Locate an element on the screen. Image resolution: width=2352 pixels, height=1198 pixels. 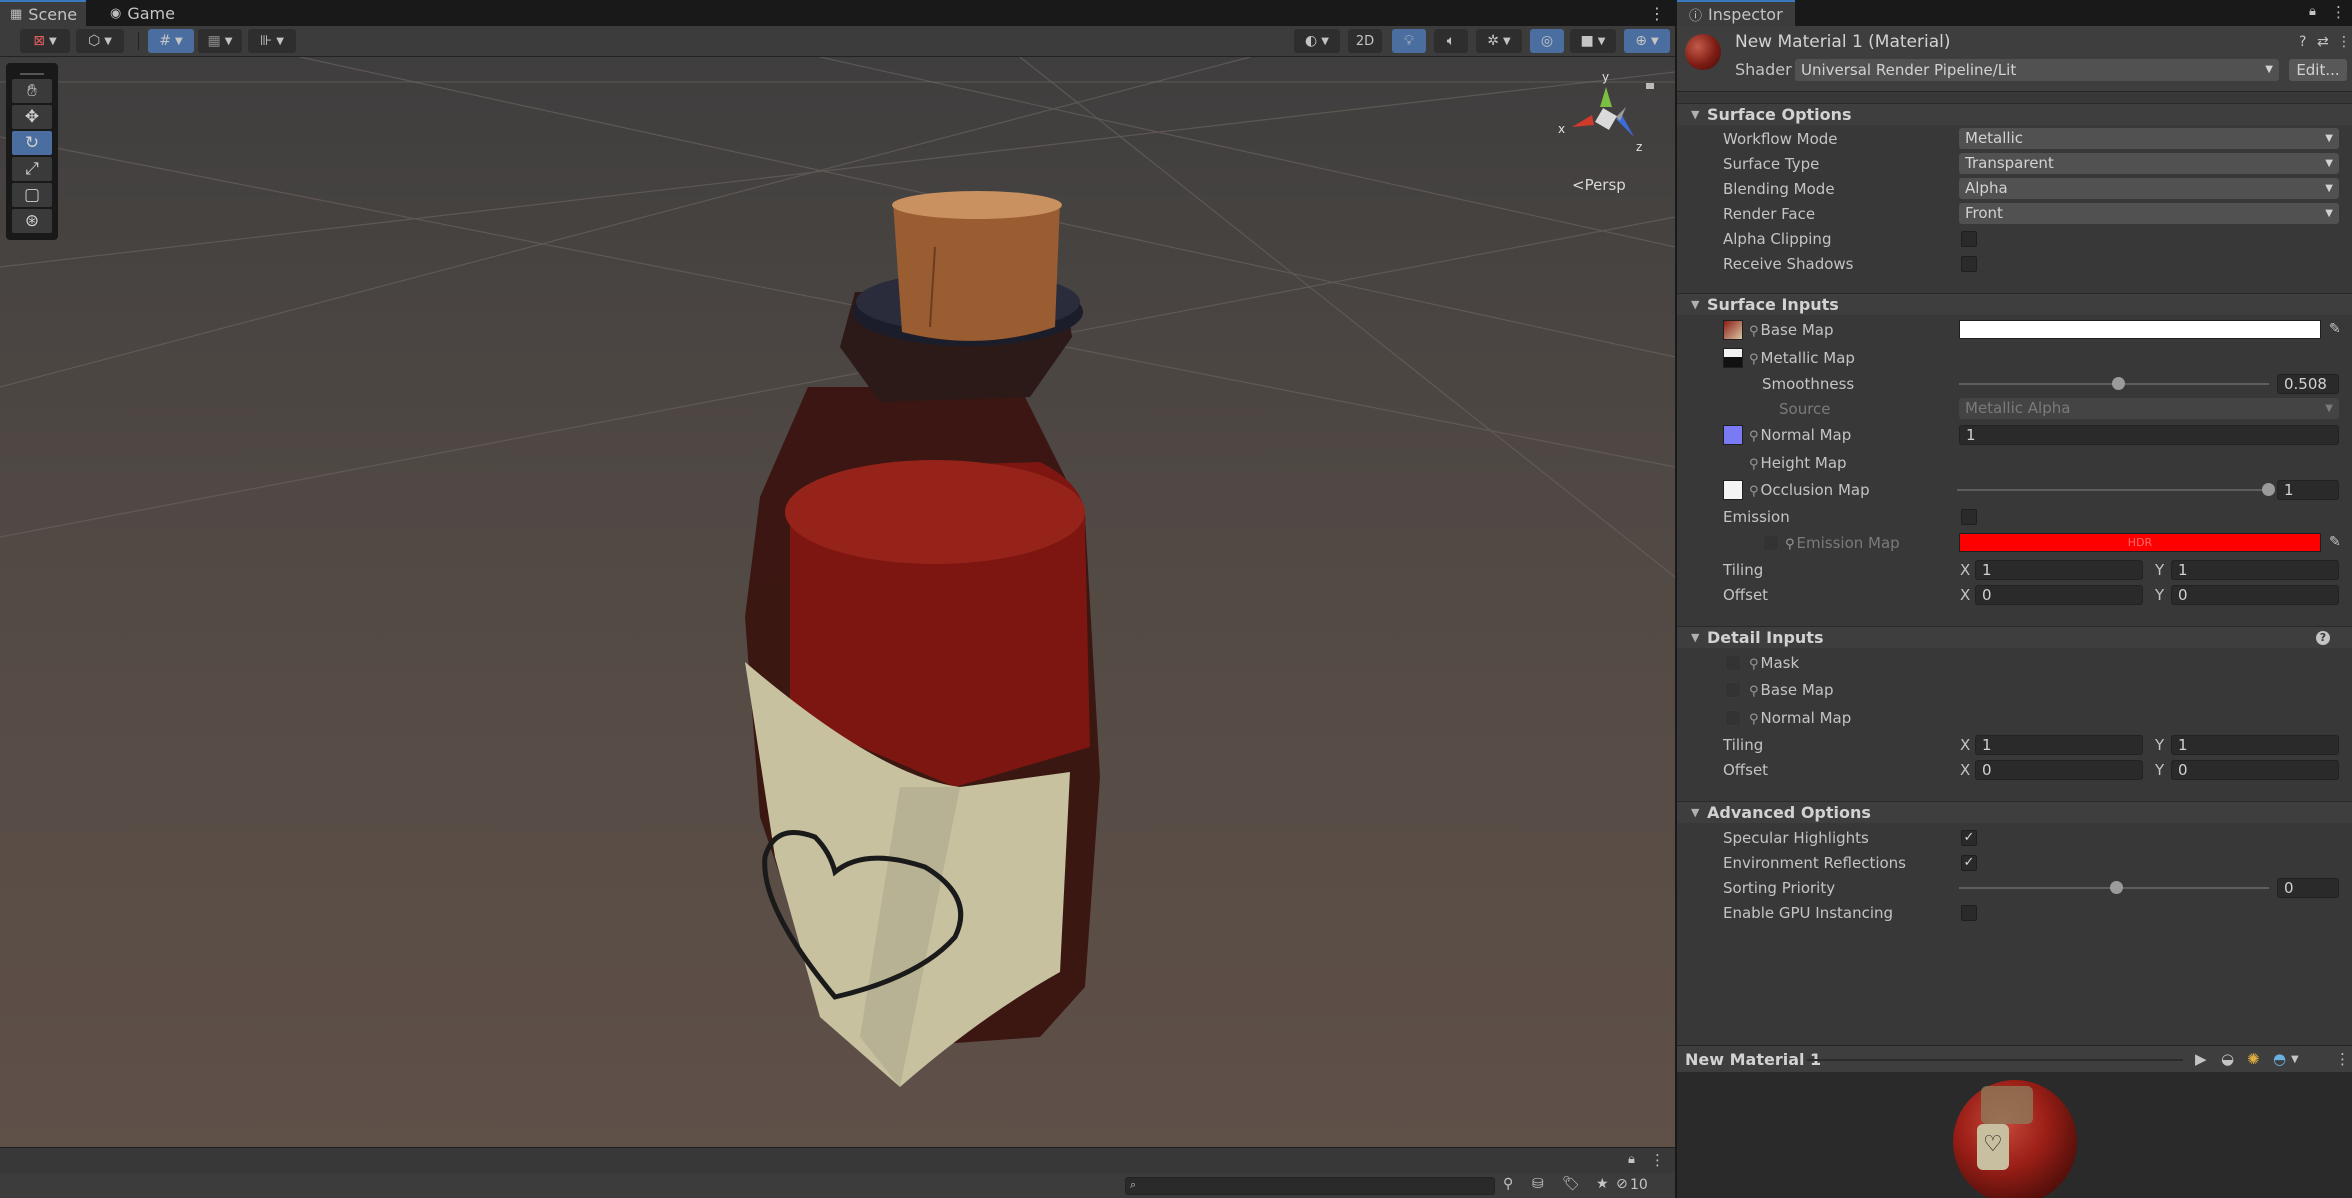
normal-scale-field: 1 is located at coordinates (2149, 435).